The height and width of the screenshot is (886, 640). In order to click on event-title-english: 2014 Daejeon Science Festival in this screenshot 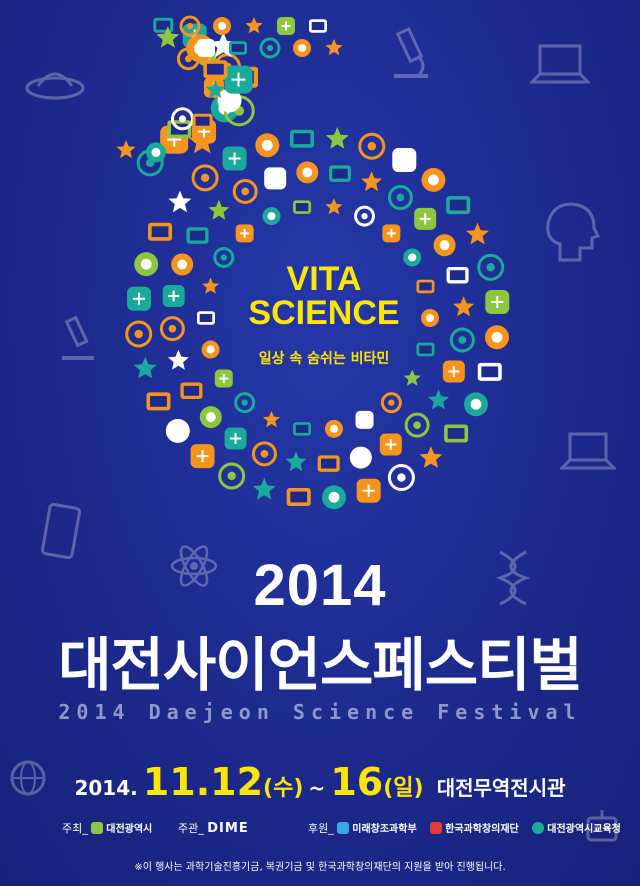, I will do `click(320, 712)`.